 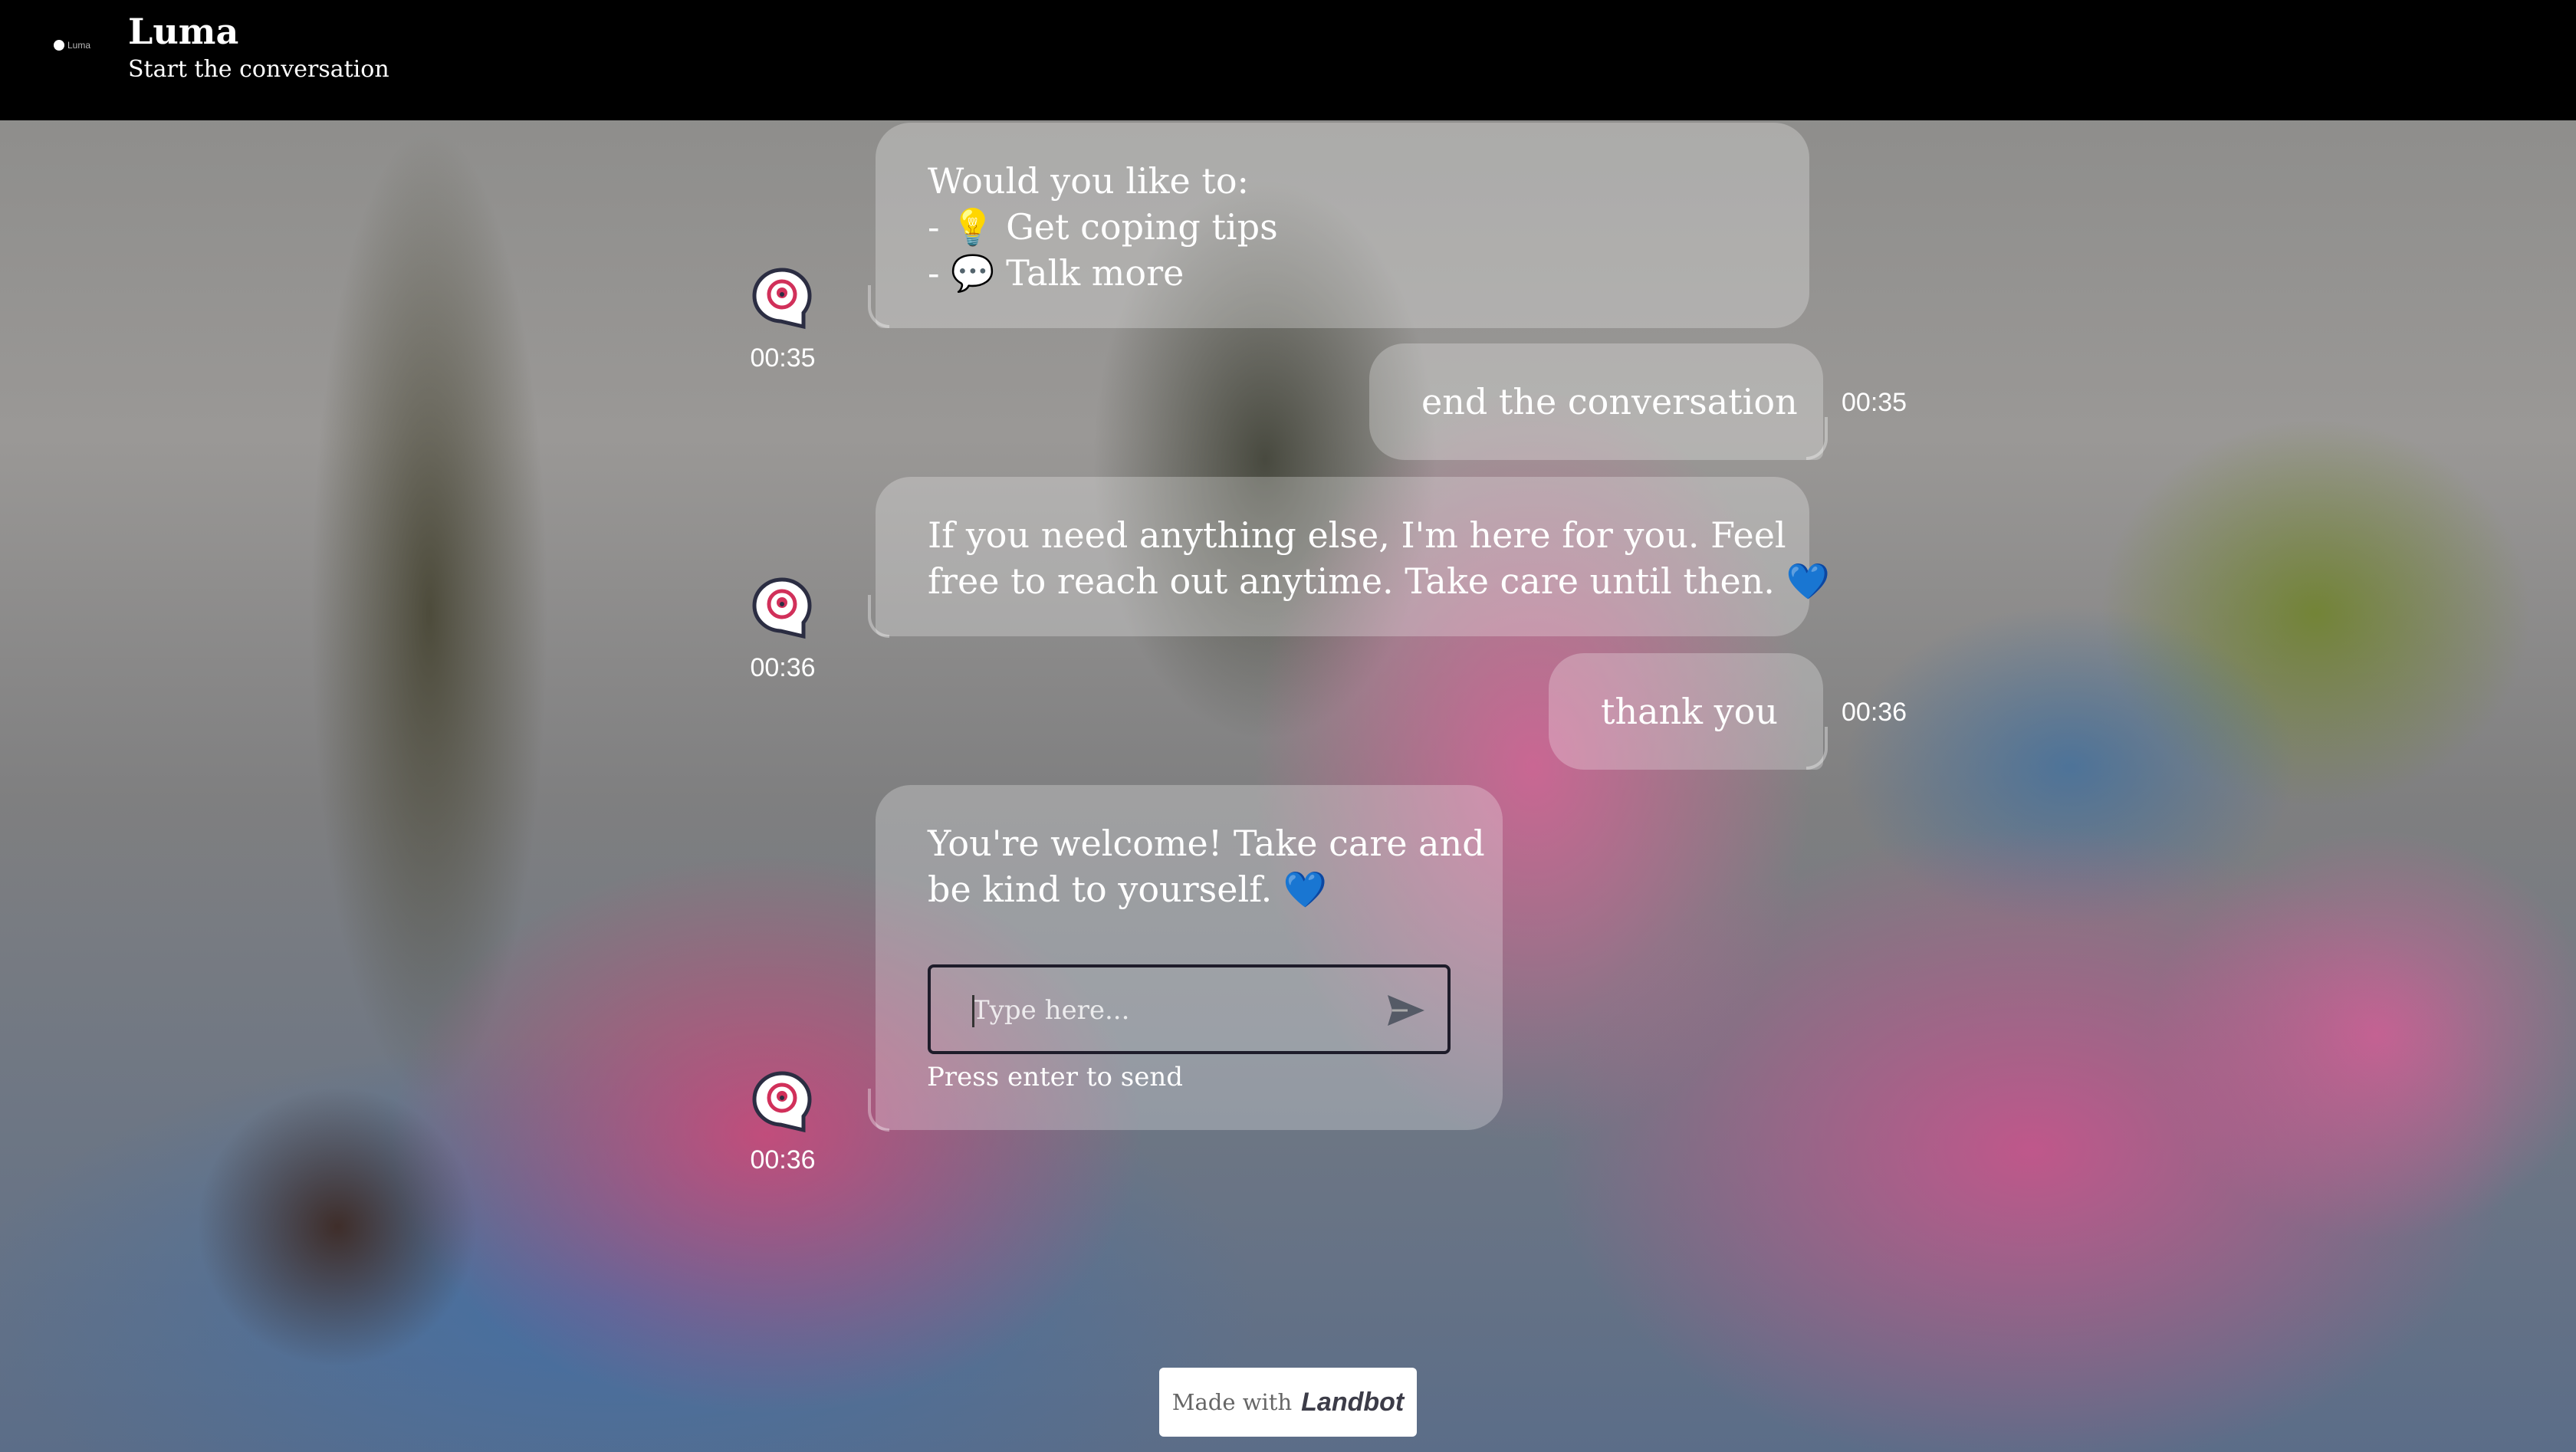 What do you see at coordinates (1056, 273) in the screenshot?
I see `message-line: - 💬 Talk more` at bounding box center [1056, 273].